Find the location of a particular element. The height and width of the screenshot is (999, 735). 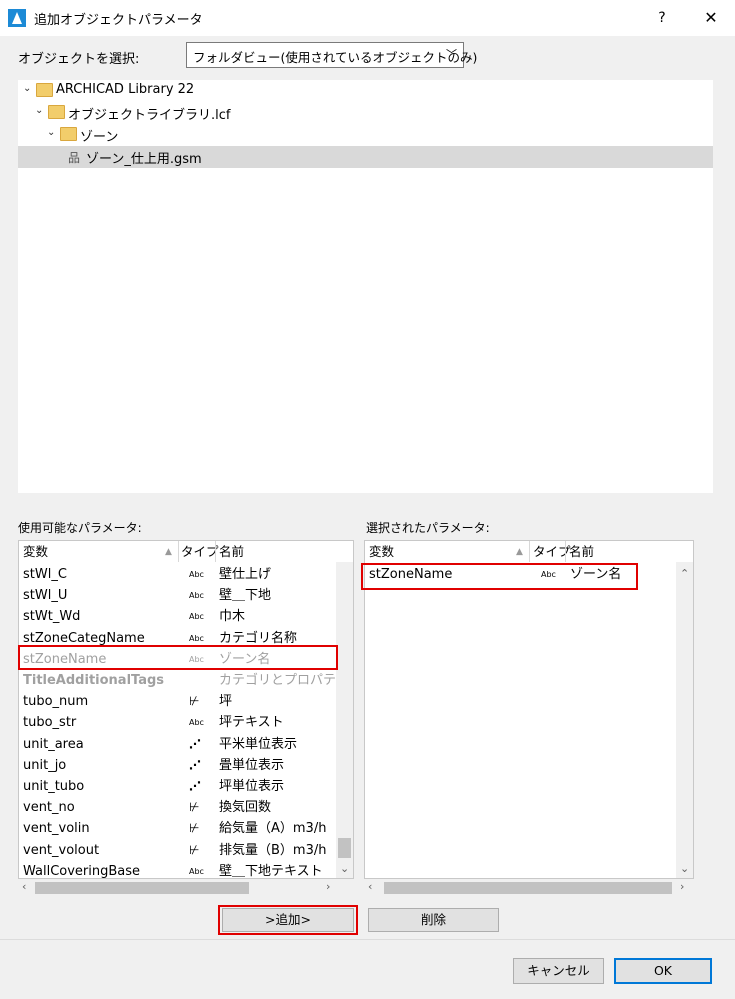

param-variable: unit_area is located at coordinates (53, 744).